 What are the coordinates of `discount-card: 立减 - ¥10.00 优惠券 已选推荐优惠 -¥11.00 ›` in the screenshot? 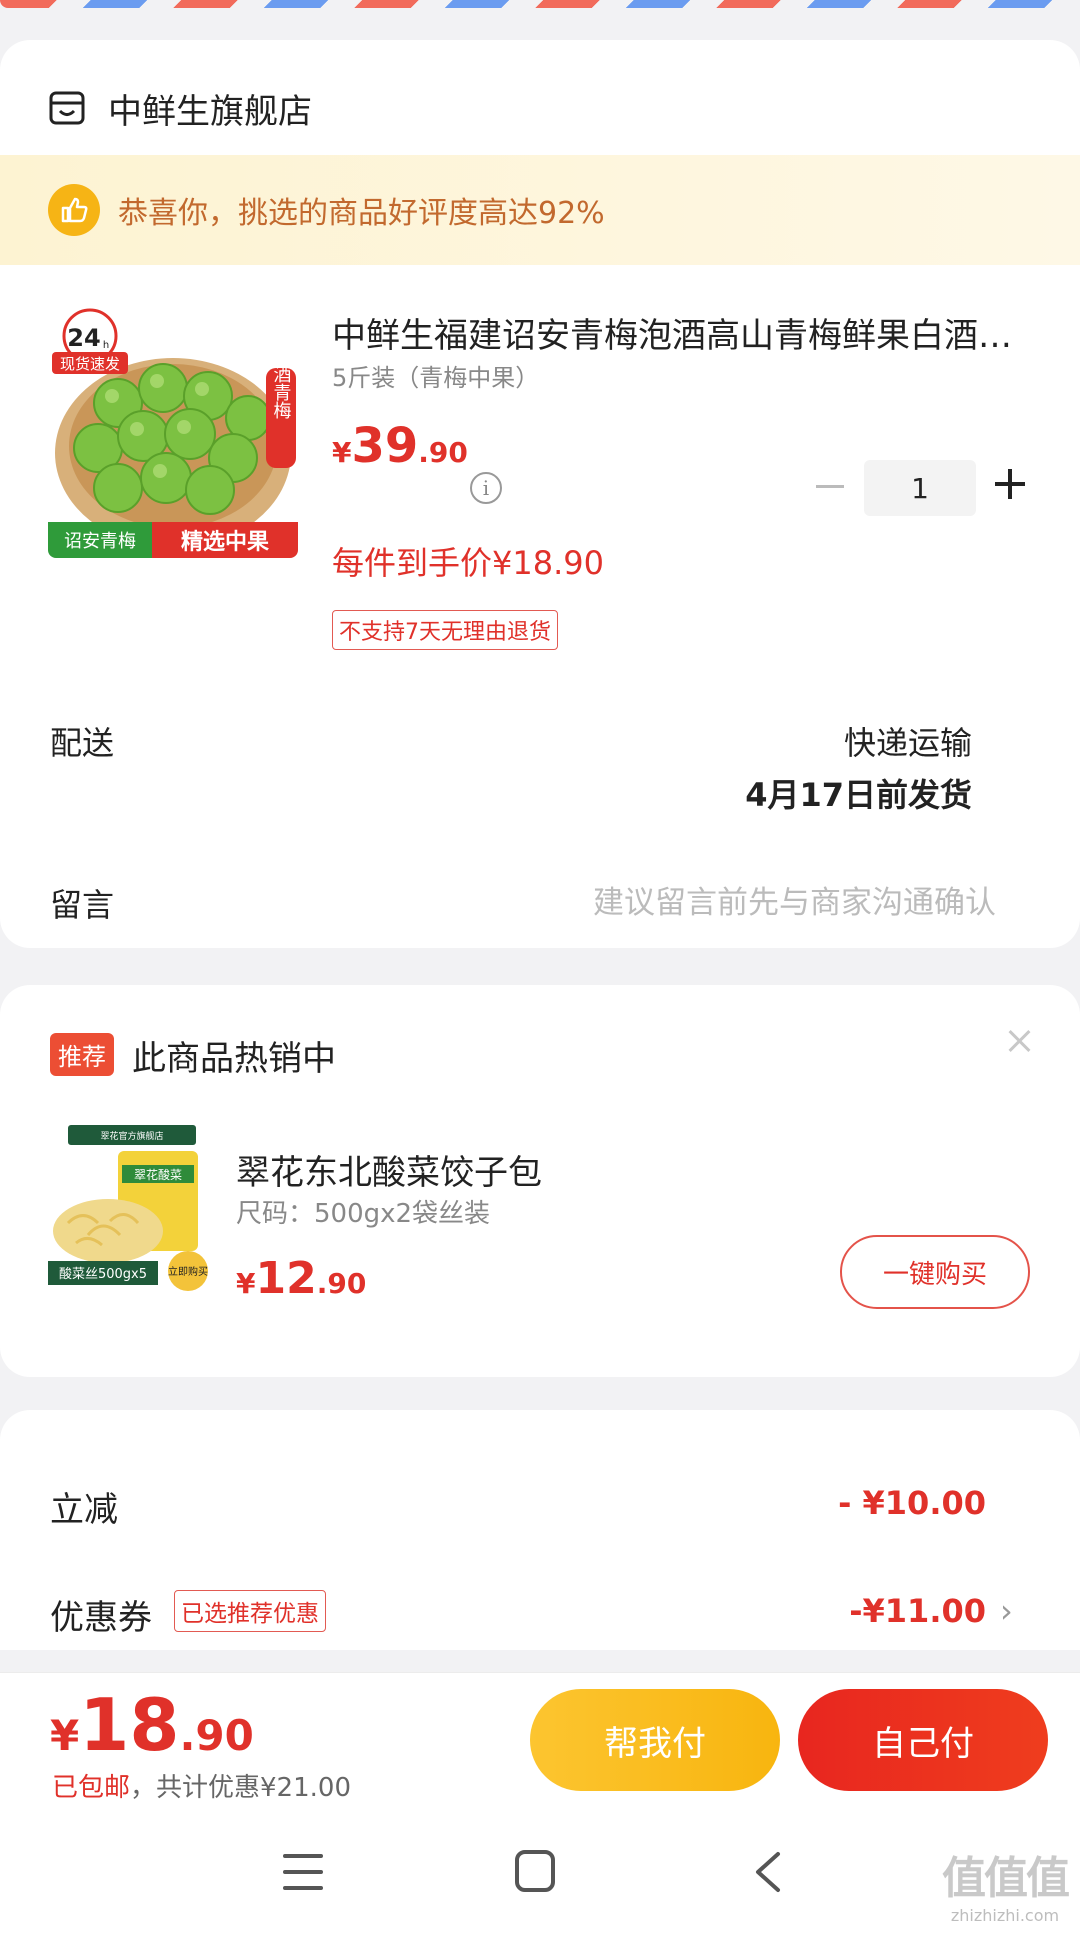 It's located at (540, 1530).